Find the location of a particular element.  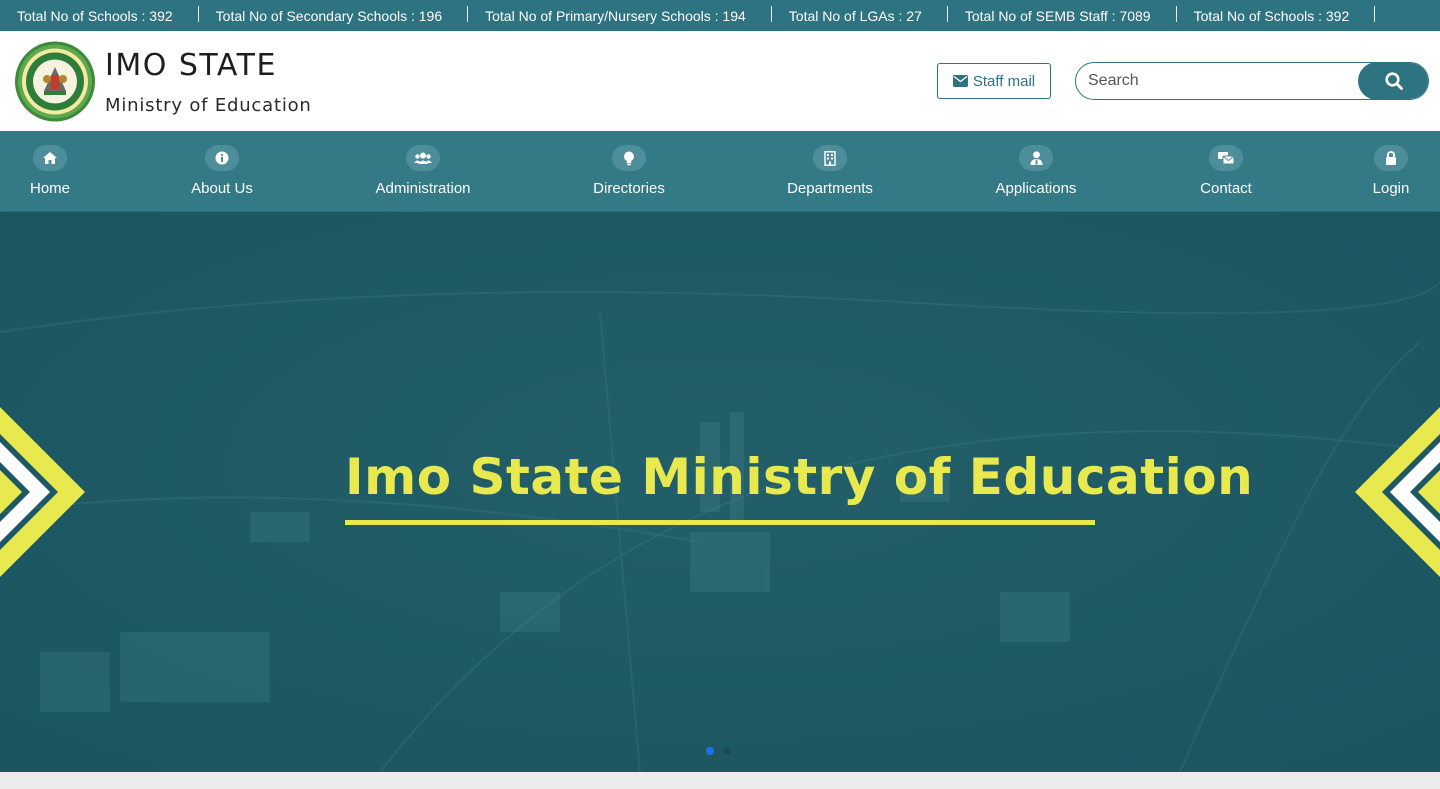

nav-item-departments: Departments is located at coordinates (830, 171).